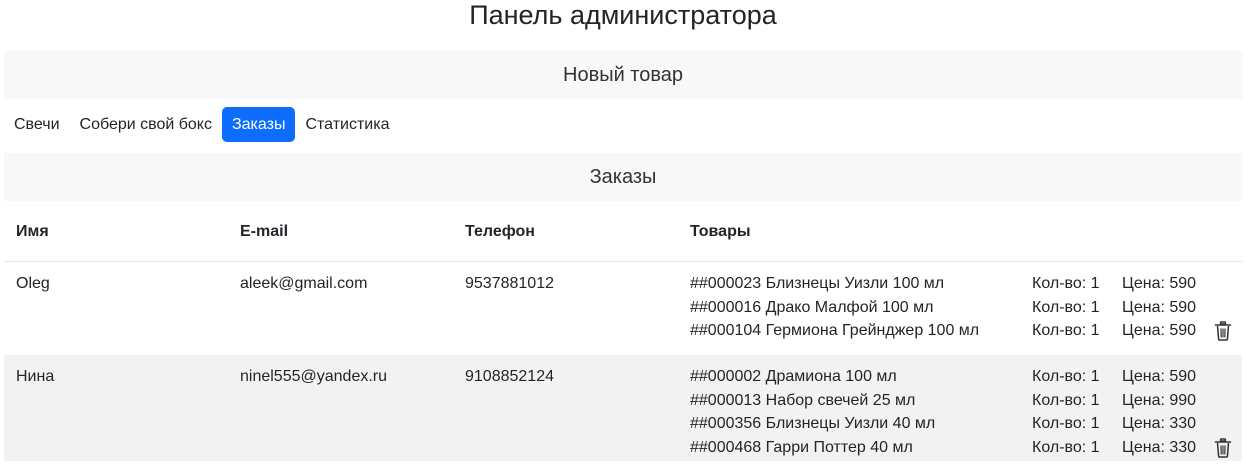  I want to click on tab-candles: Свечи, so click(37, 124).